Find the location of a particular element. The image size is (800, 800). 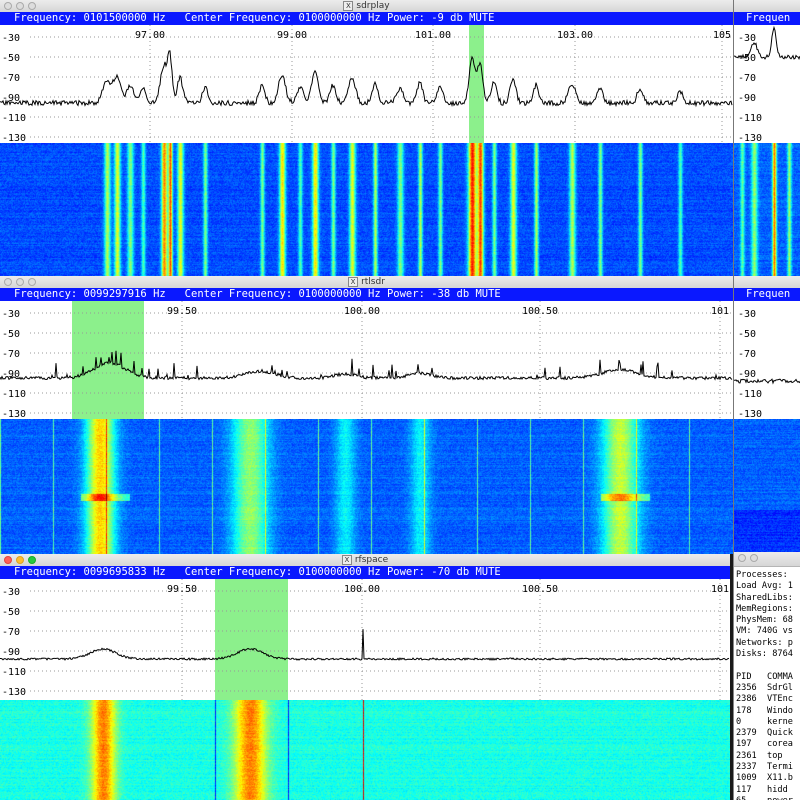

process-line: 117 hidd is located at coordinates (762, 789).